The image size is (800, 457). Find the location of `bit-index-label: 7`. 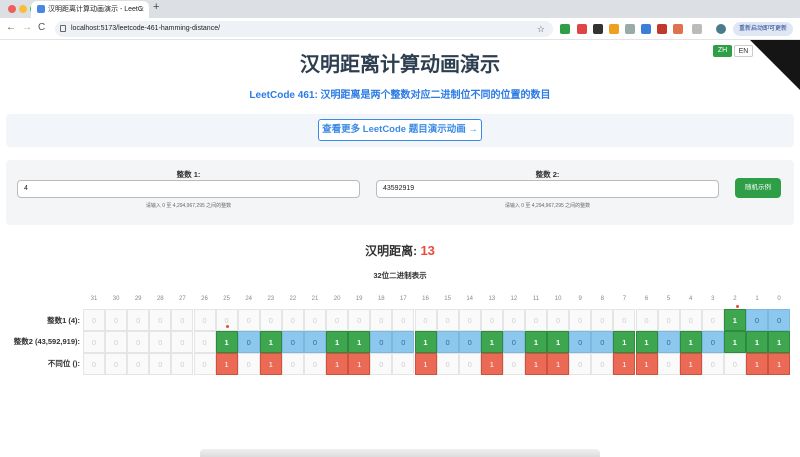

bit-index-label: 7 is located at coordinates (624, 299).